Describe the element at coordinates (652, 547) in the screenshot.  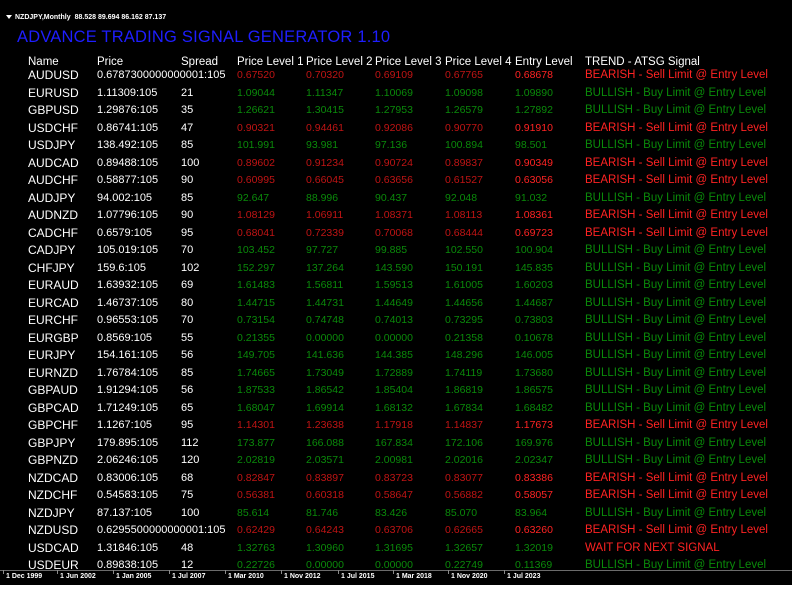
I see `trend-signal: WAIT FOR NEXT SIGNAL` at that location.